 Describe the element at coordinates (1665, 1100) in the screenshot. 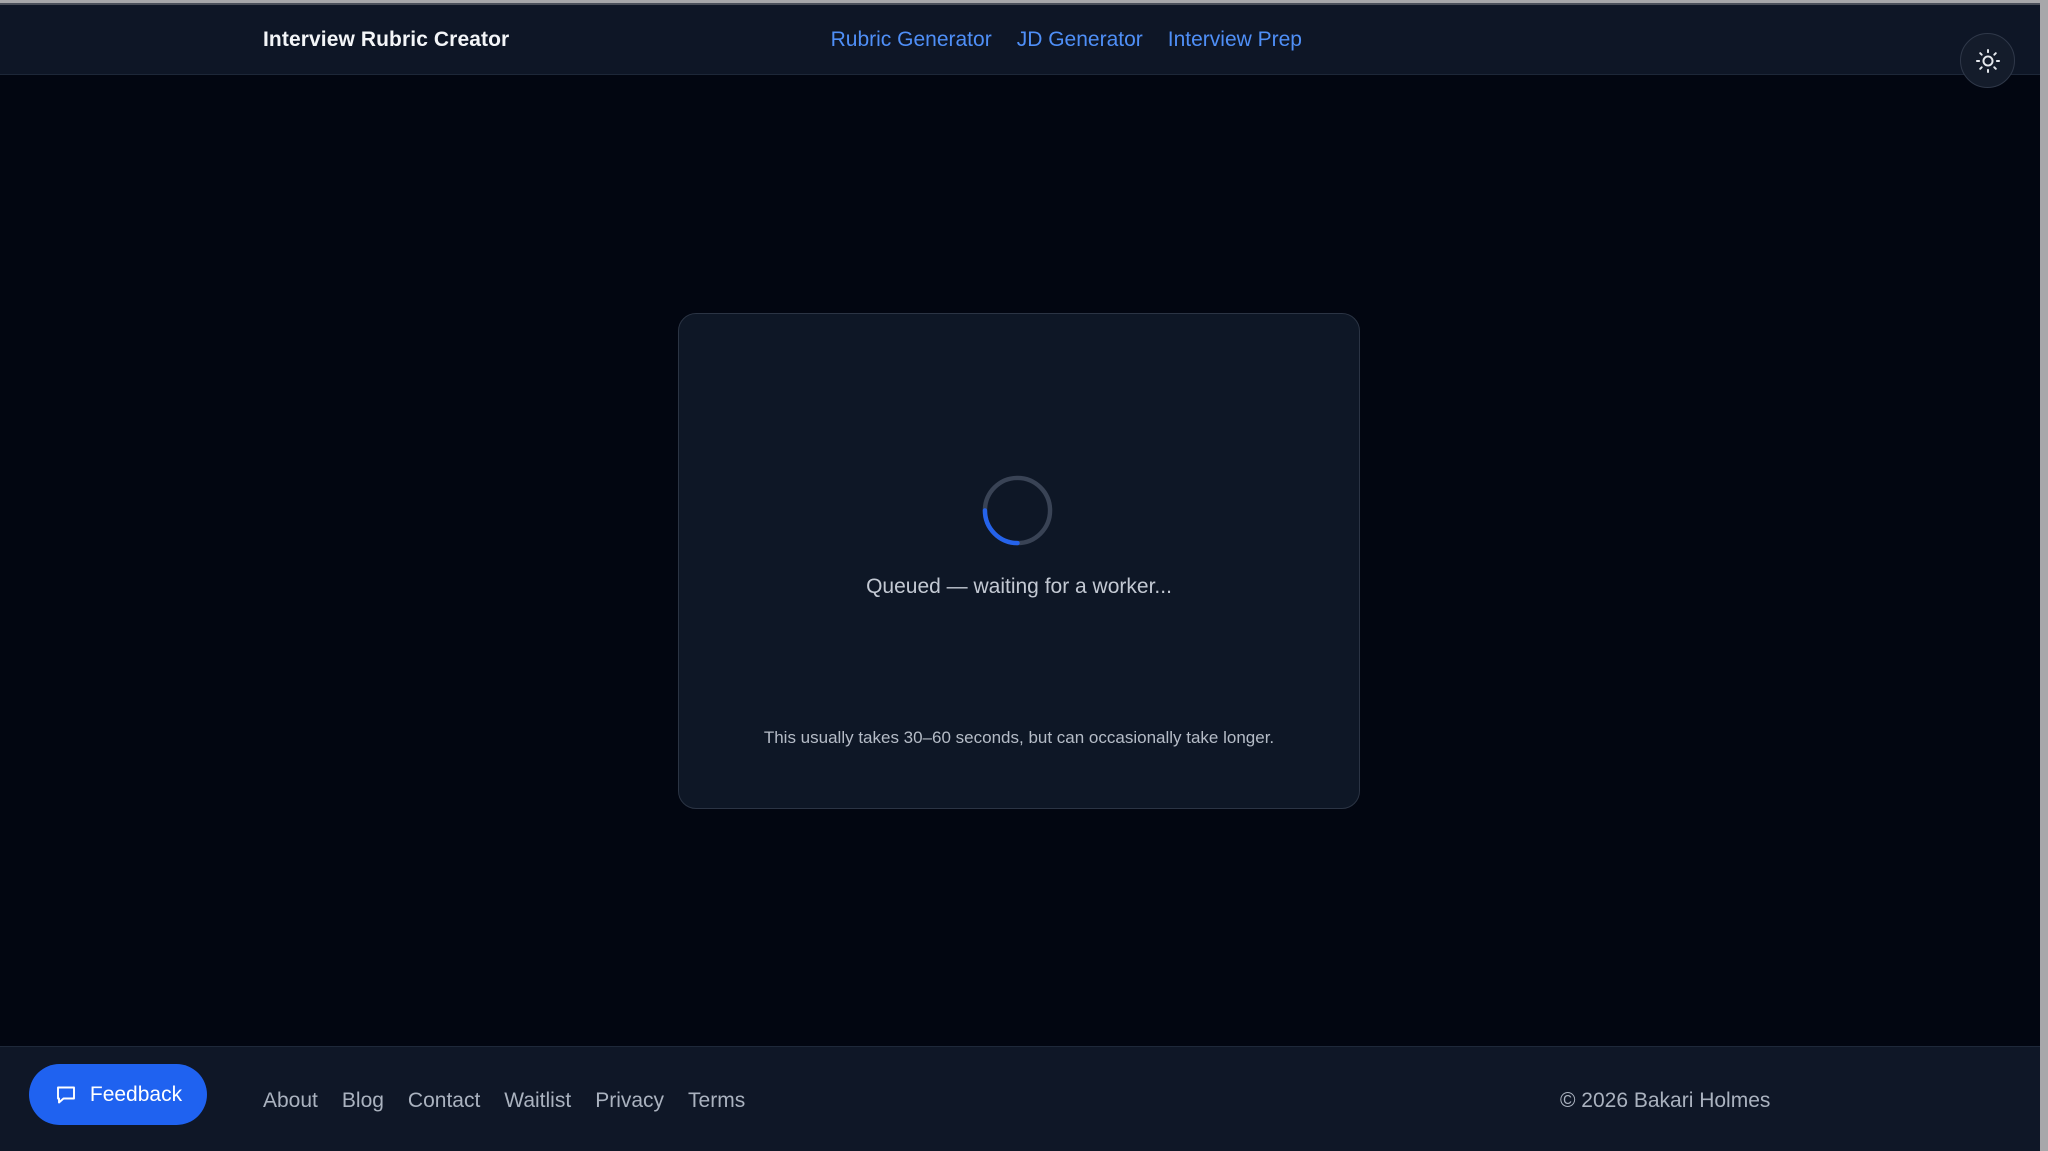

I see `copyright-text: © 2026 Bakari Holmes` at that location.